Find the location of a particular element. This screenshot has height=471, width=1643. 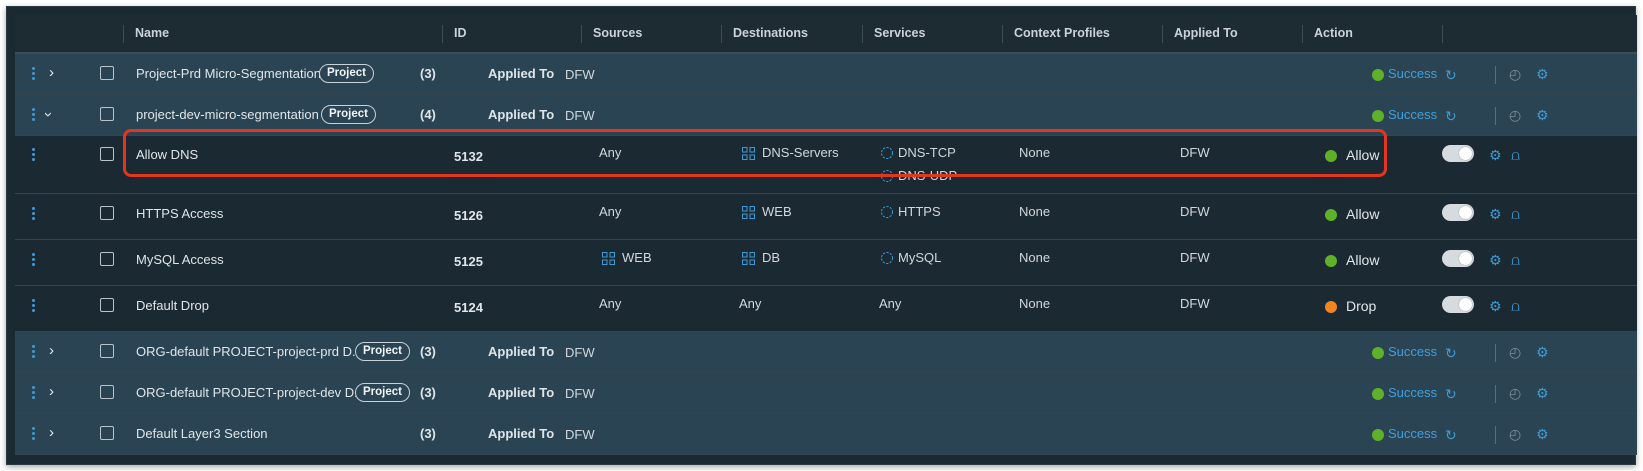

col-applied-to: Applied To is located at coordinates (1200, 33).